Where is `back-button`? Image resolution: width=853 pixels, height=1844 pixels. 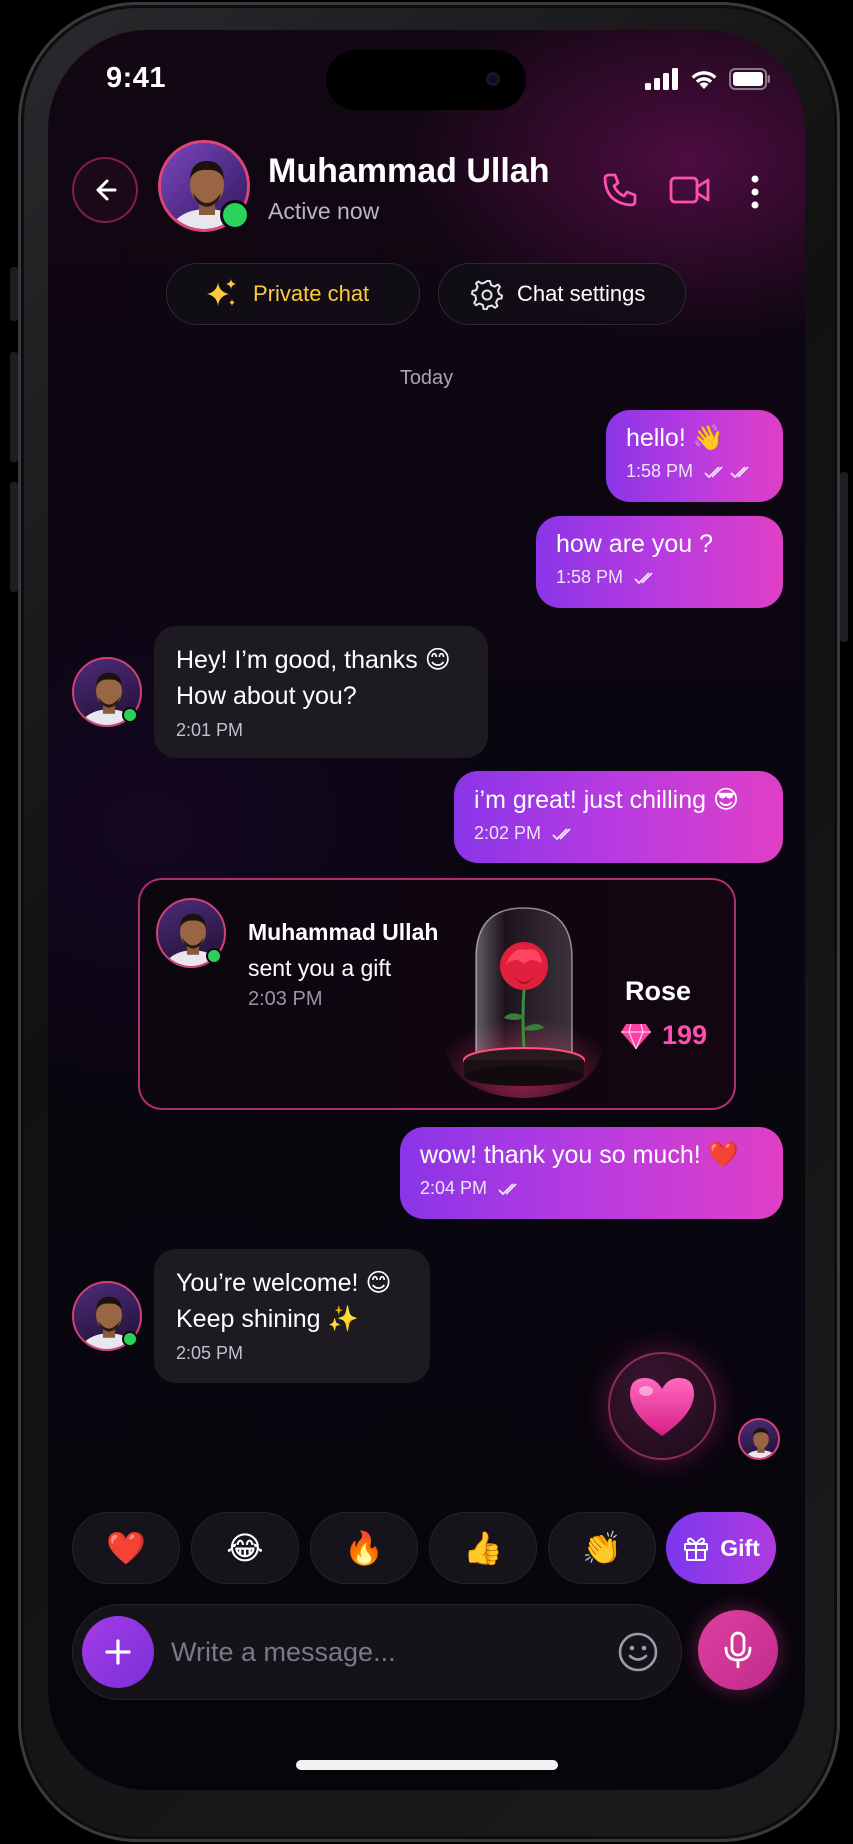
back-button is located at coordinates (105, 190).